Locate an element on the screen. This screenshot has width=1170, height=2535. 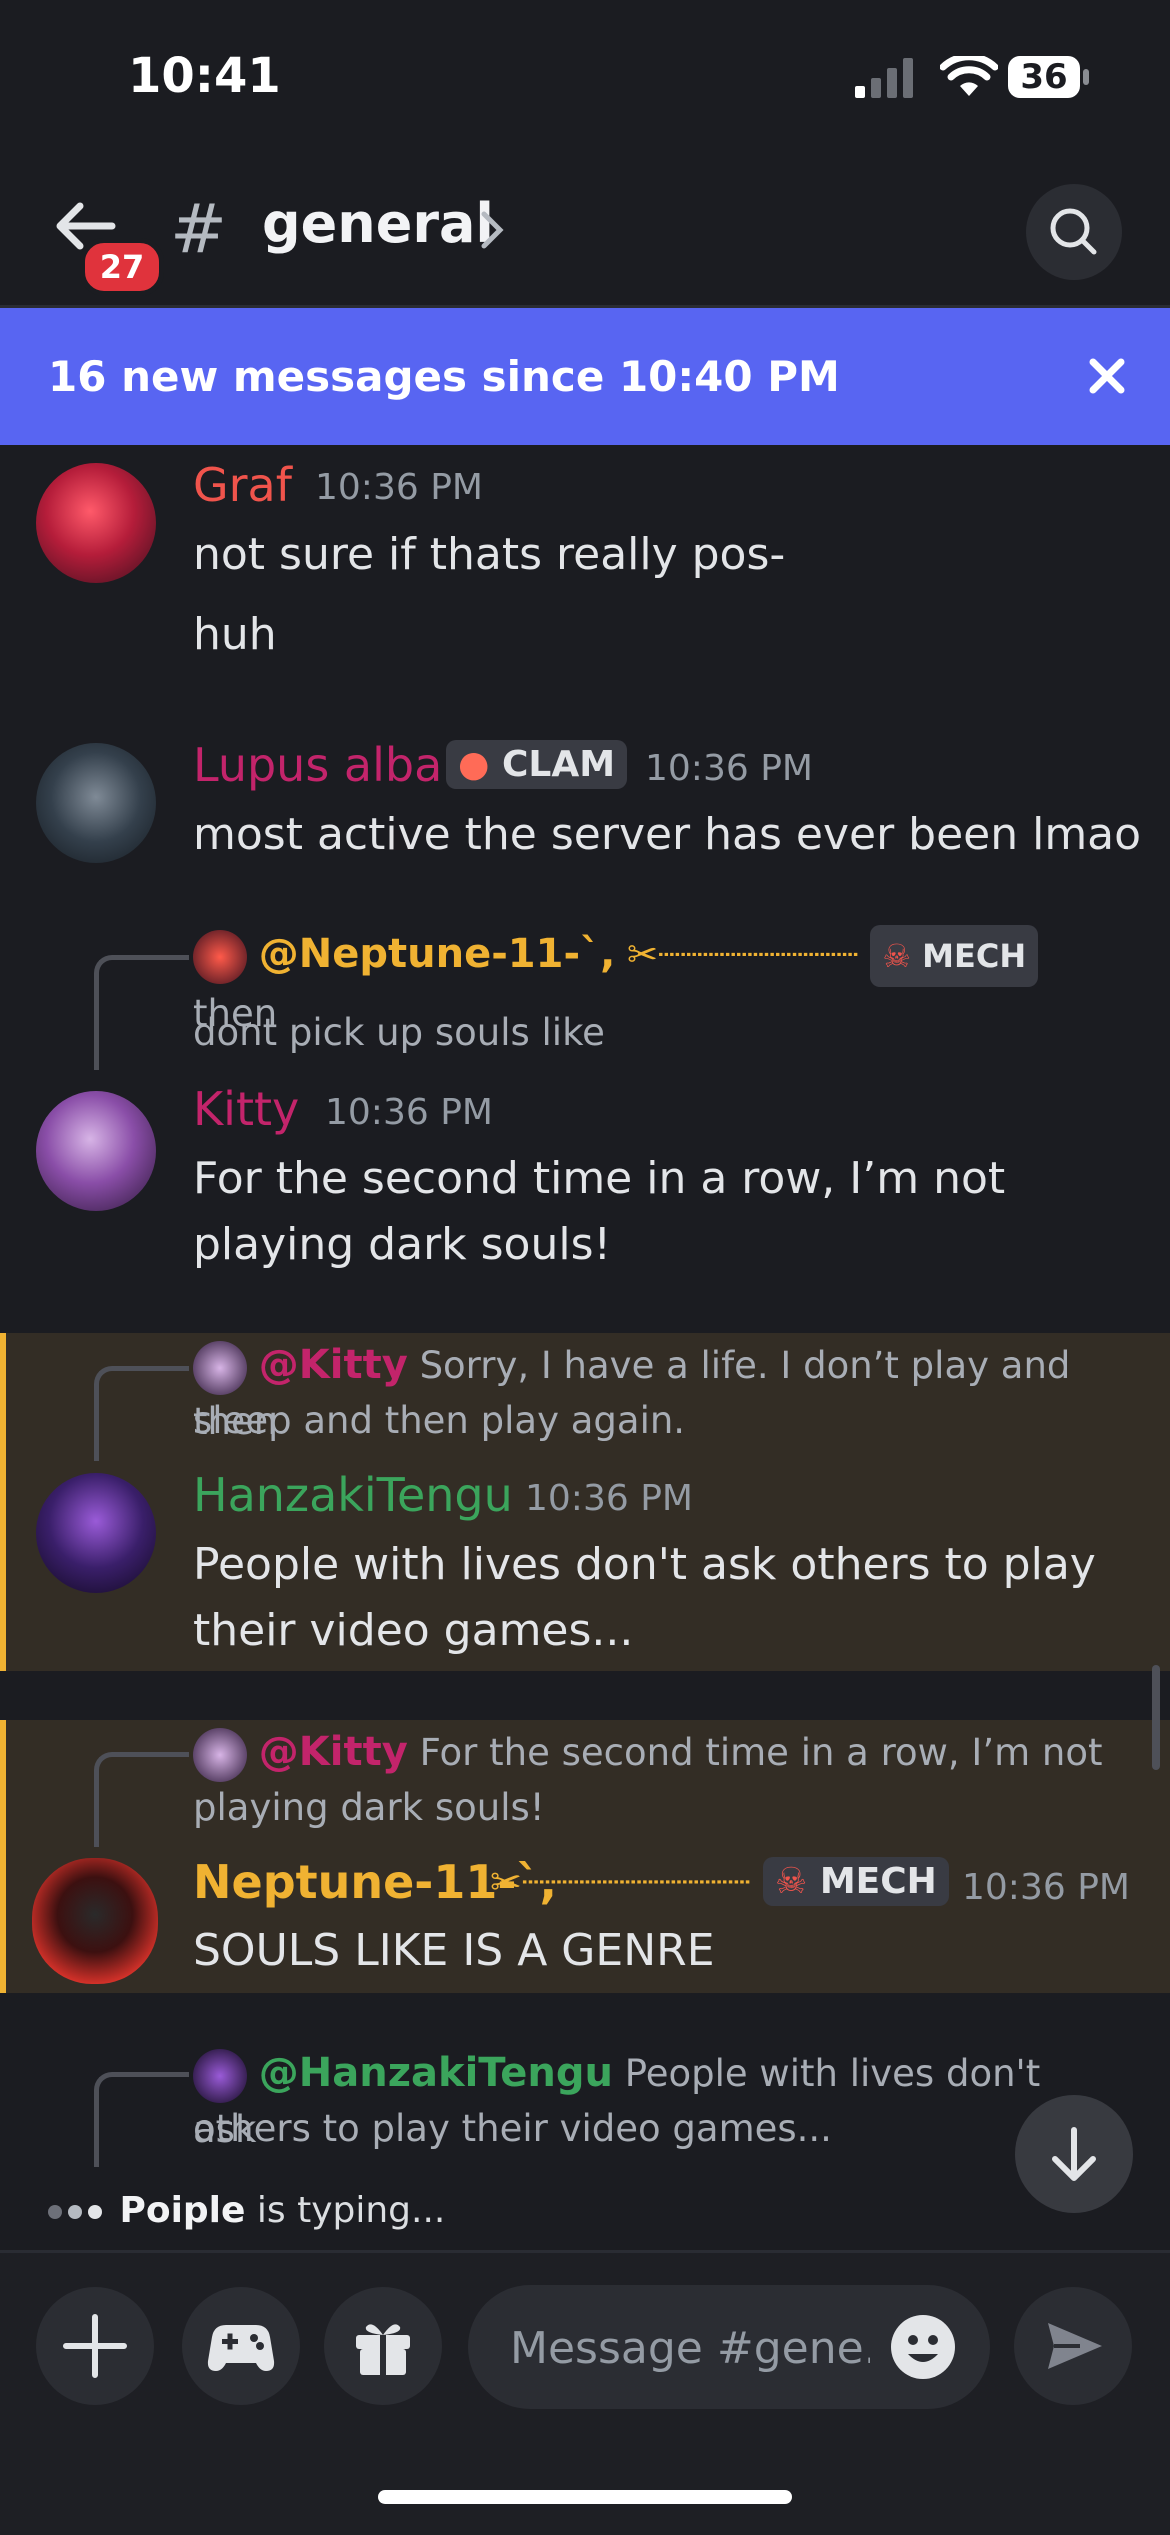
home-indicator is located at coordinates (585, 2497).